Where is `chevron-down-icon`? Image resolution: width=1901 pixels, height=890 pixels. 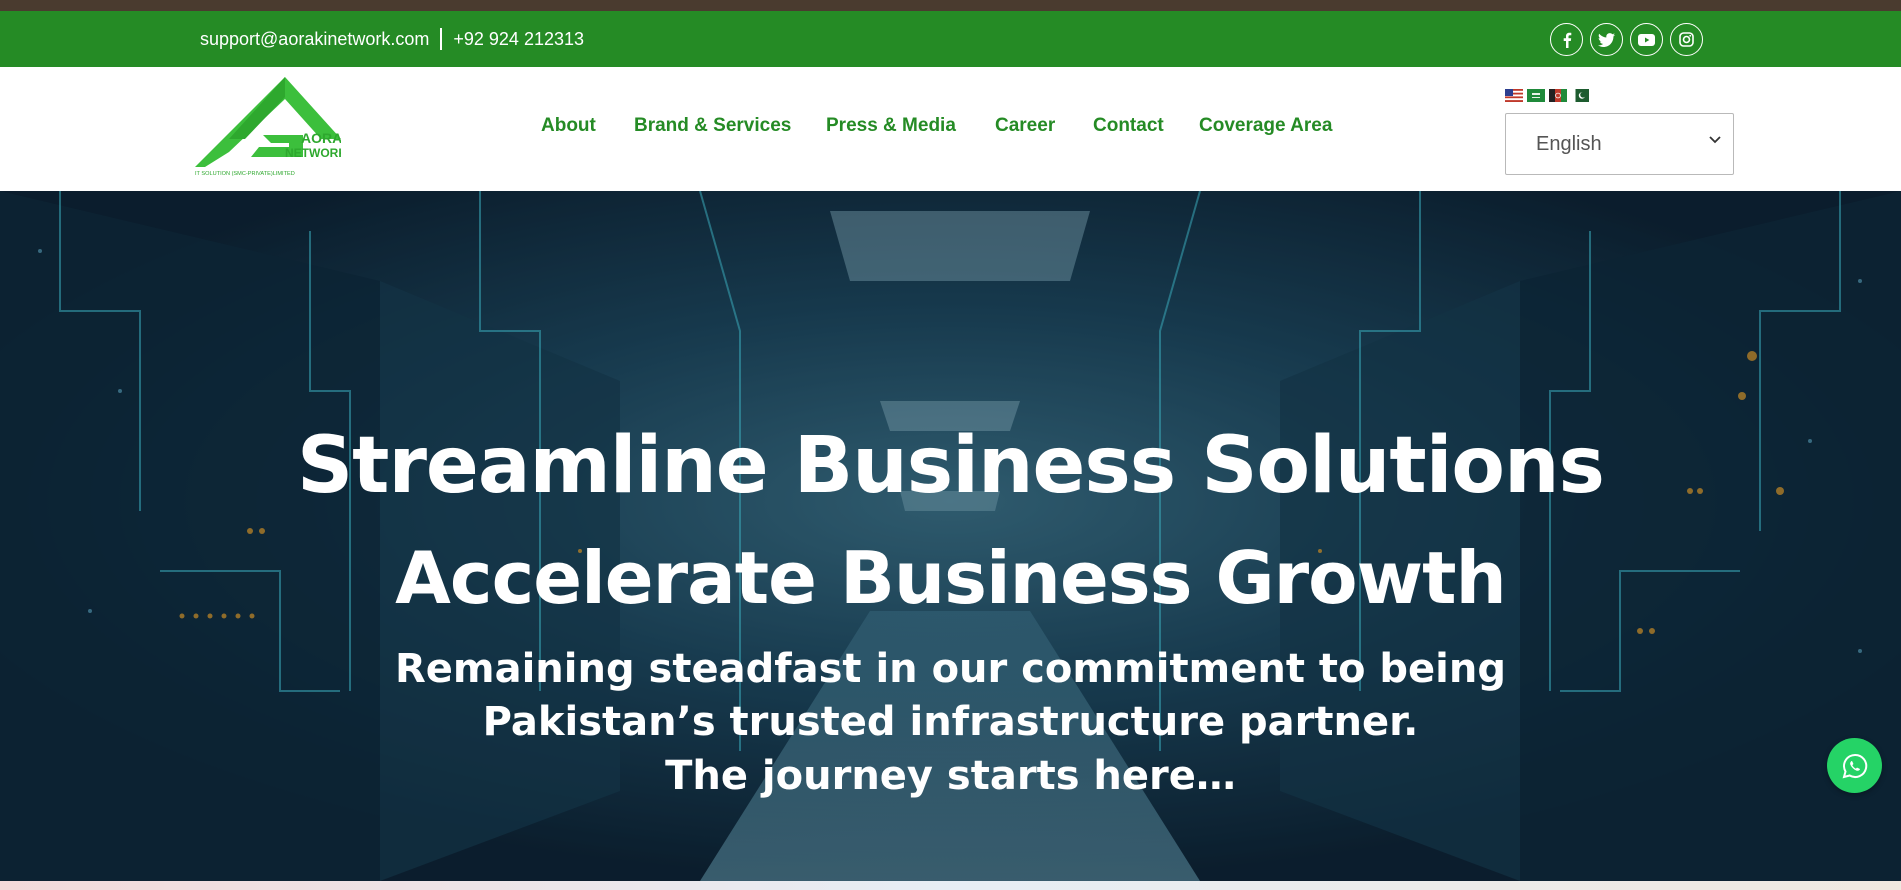
chevron-down-icon is located at coordinates (1715, 140).